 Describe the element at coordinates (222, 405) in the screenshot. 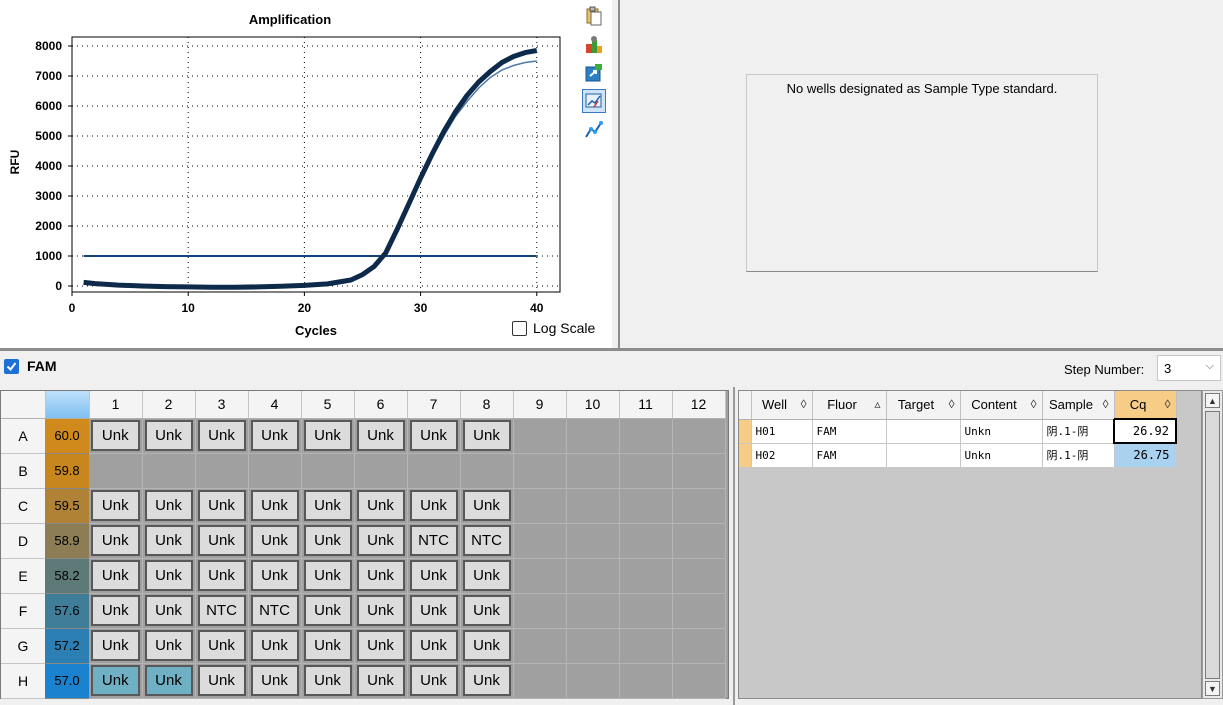

I see `plate-column-header: 3` at that location.